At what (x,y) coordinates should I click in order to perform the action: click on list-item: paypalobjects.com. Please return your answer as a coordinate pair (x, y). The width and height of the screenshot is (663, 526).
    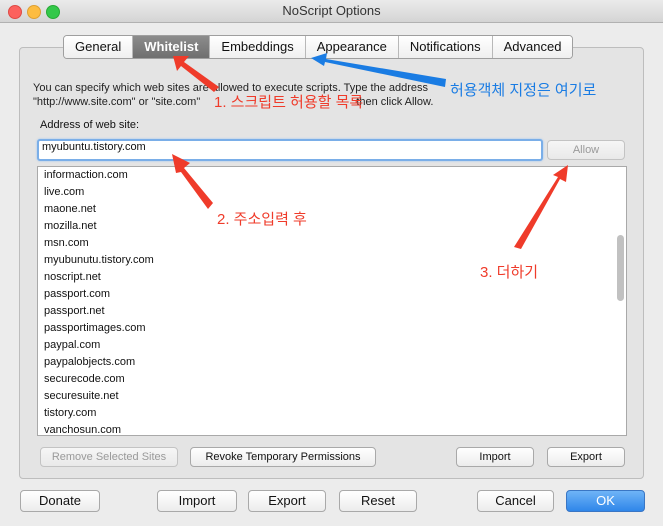
    Looking at the image, I should click on (332, 362).